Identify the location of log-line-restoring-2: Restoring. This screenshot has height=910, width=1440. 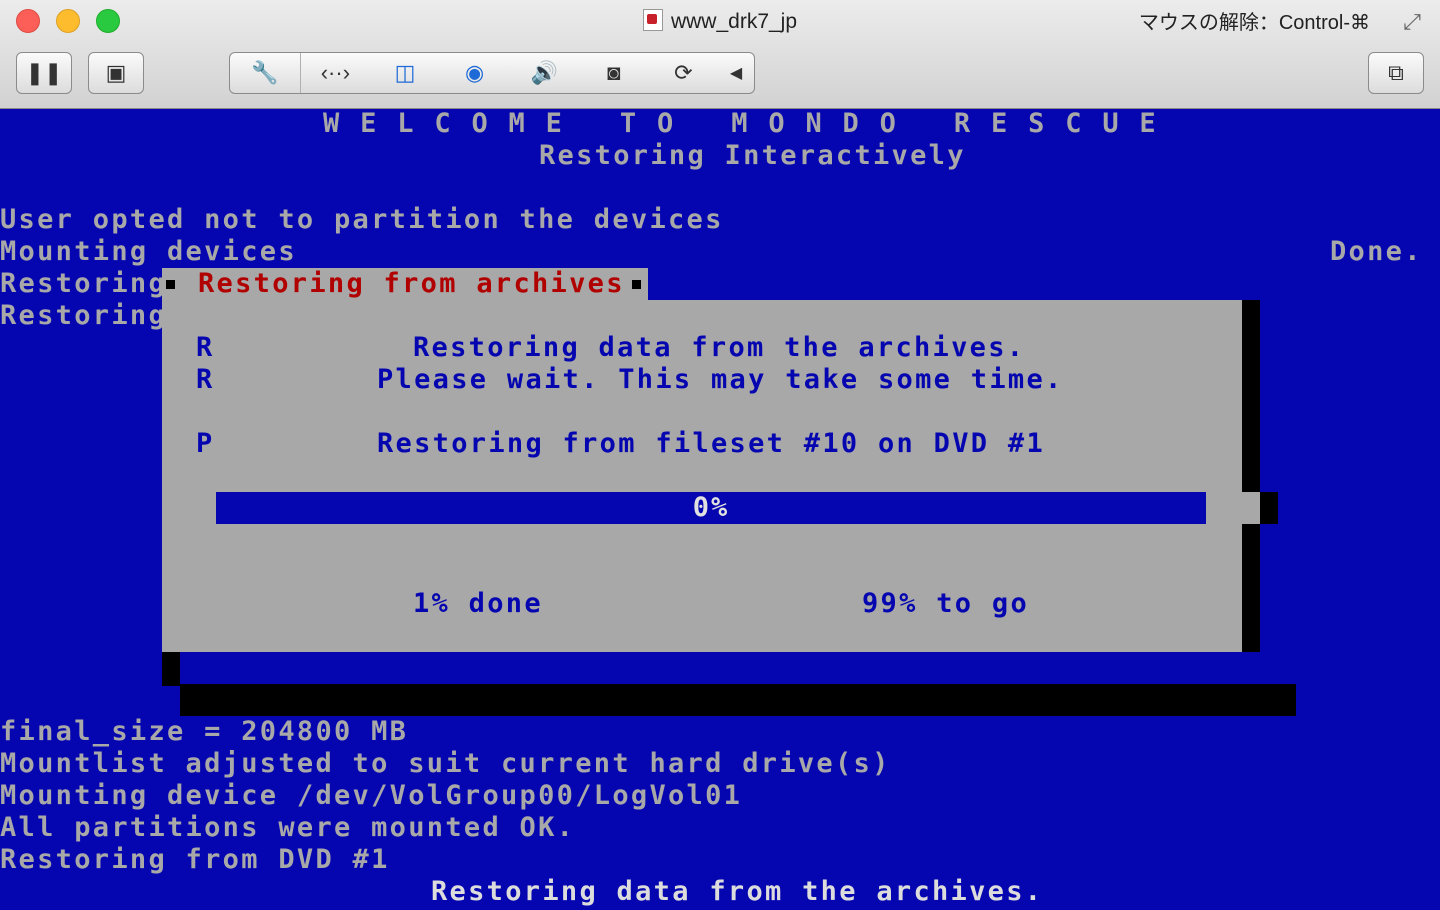
(83, 315).